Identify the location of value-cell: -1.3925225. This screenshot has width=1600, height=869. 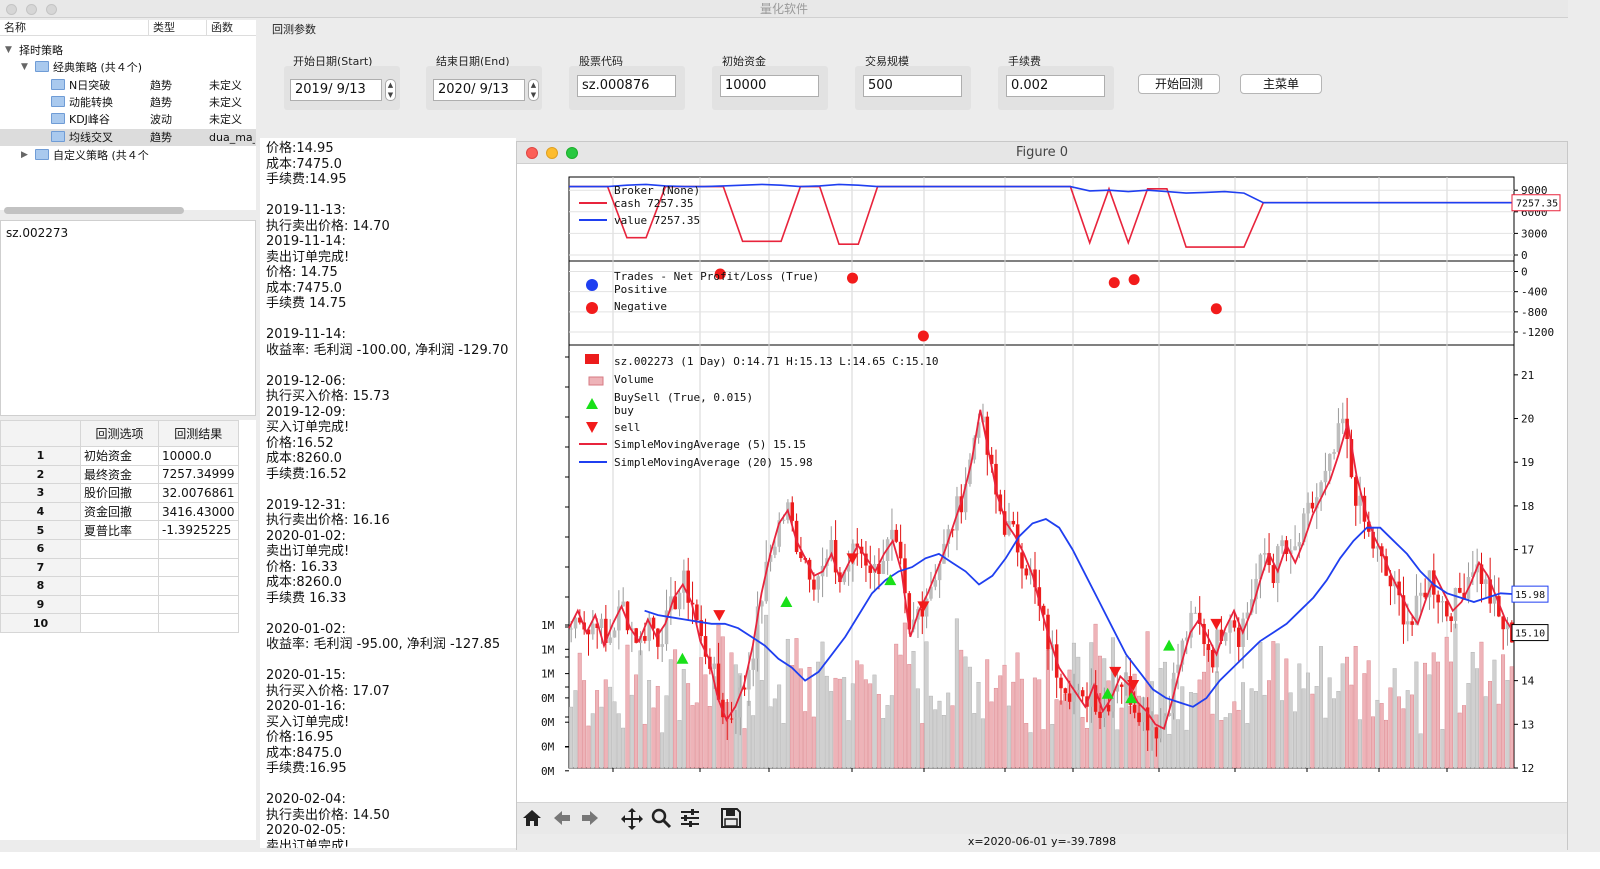
(198, 530).